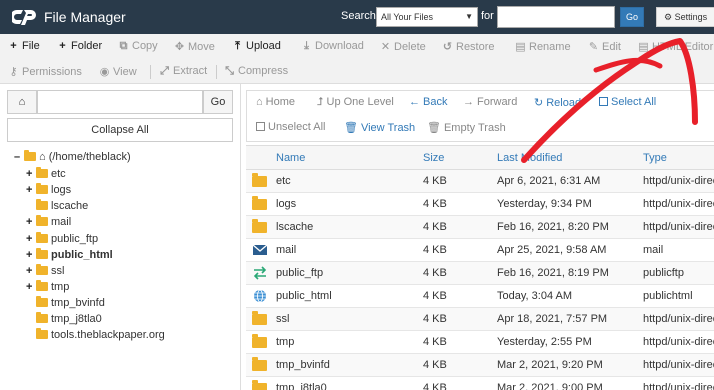  Describe the element at coordinates (407, 17) in the screenshot. I see `search-scope-value: All Your Files` at that location.